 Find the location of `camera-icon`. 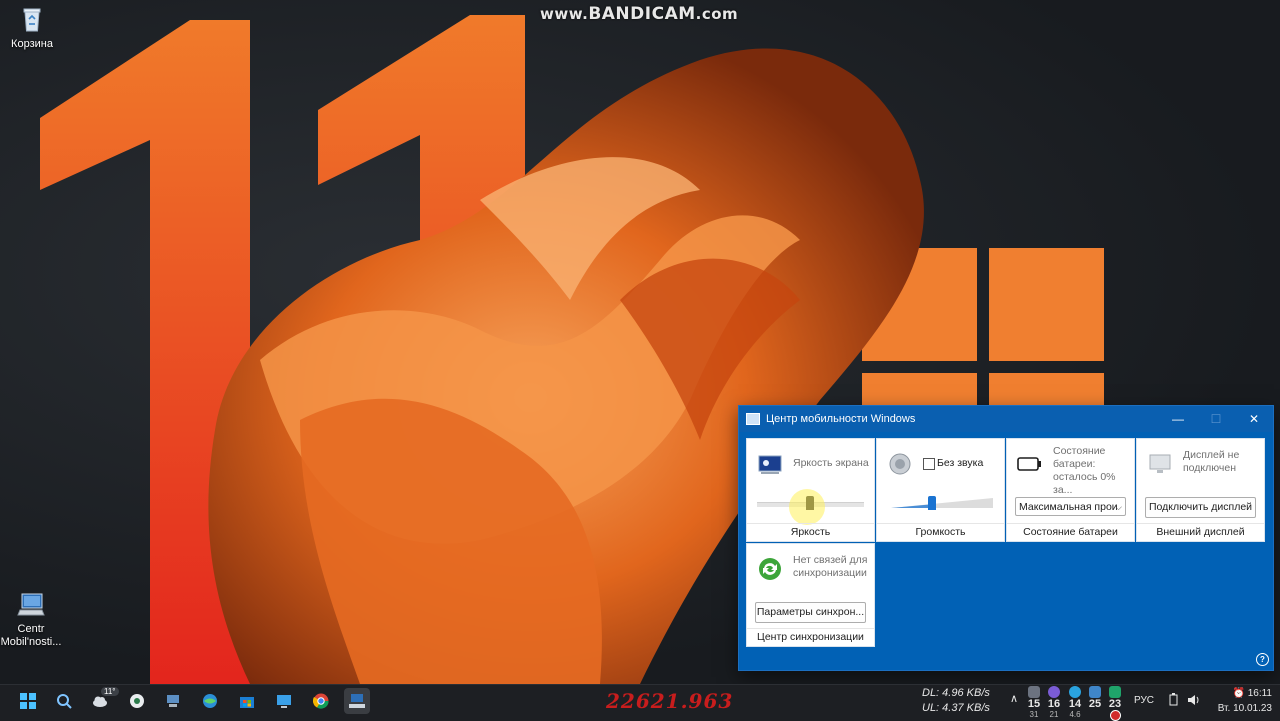

camera-icon is located at coordinates (137, 701).